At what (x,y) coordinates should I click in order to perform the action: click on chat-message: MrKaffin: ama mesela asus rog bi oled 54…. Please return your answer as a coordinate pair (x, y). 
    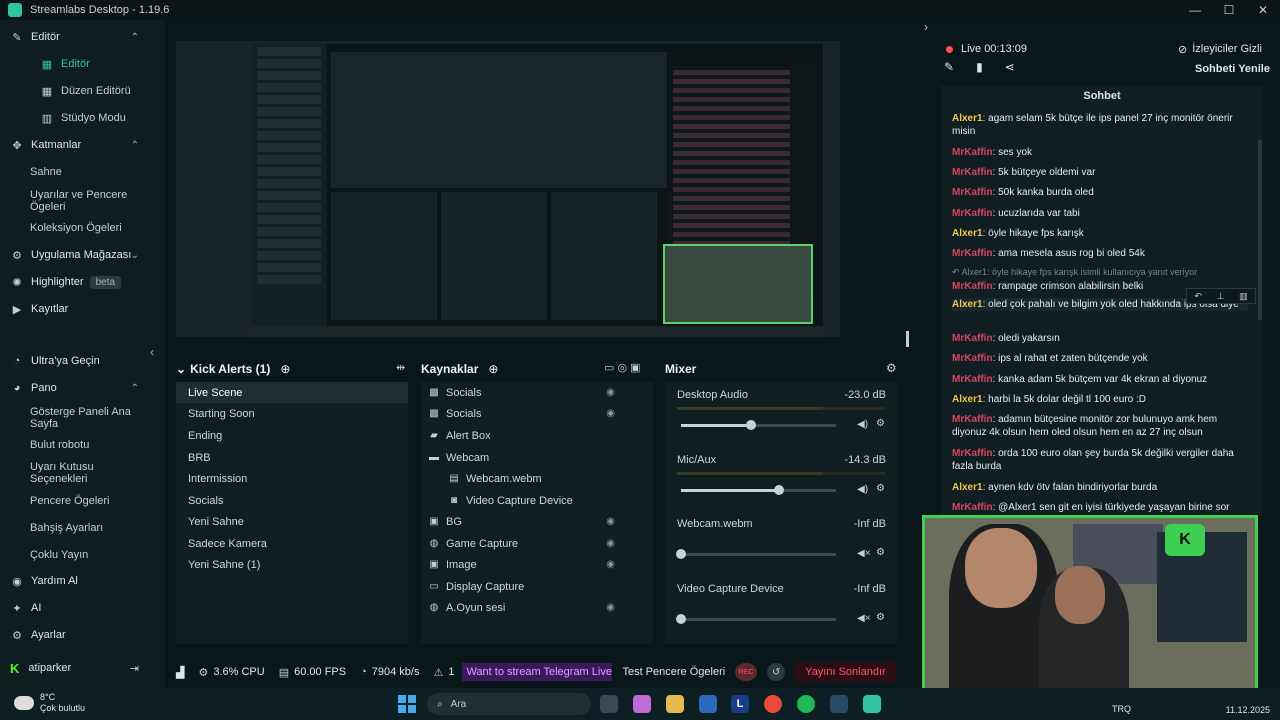
    Looking at the image, I should click on (1100, 253).